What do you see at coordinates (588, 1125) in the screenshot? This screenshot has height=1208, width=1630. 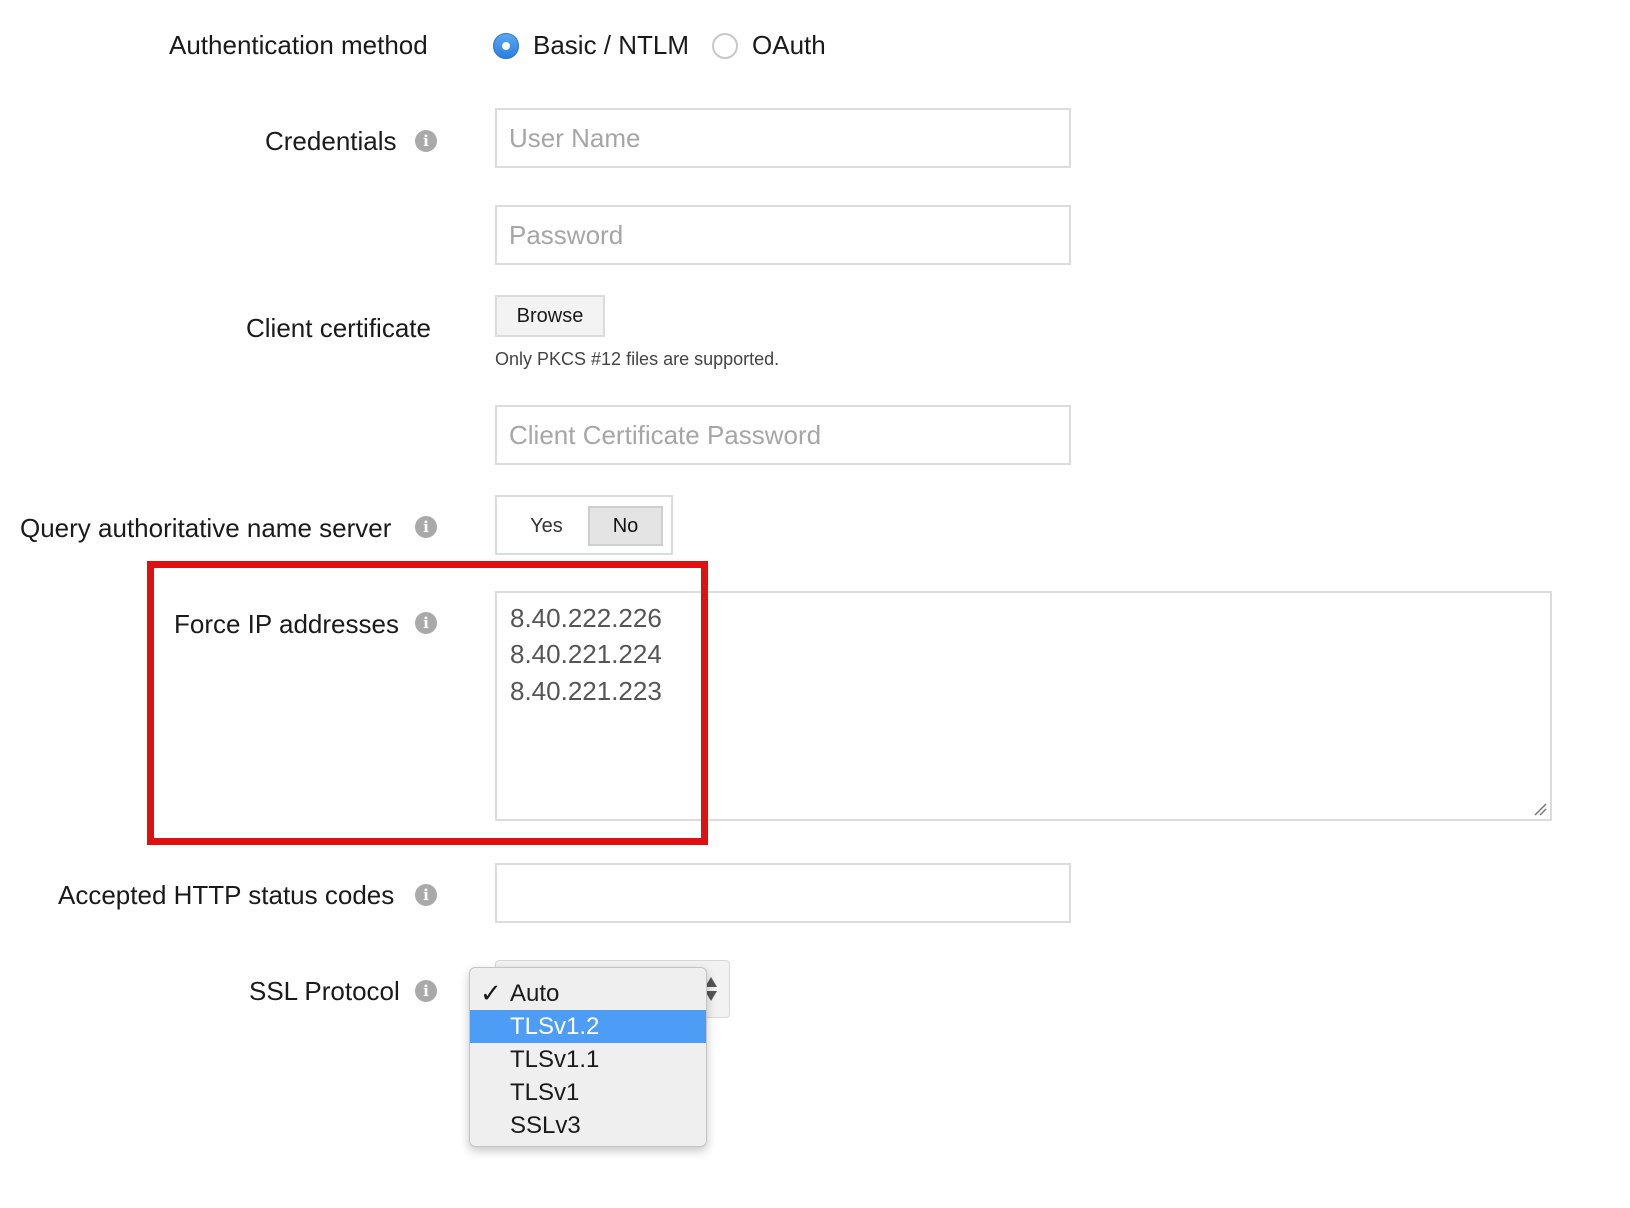 I see `ssl-option-sslv3: SSLv3` at bounding box center [588, 1125].